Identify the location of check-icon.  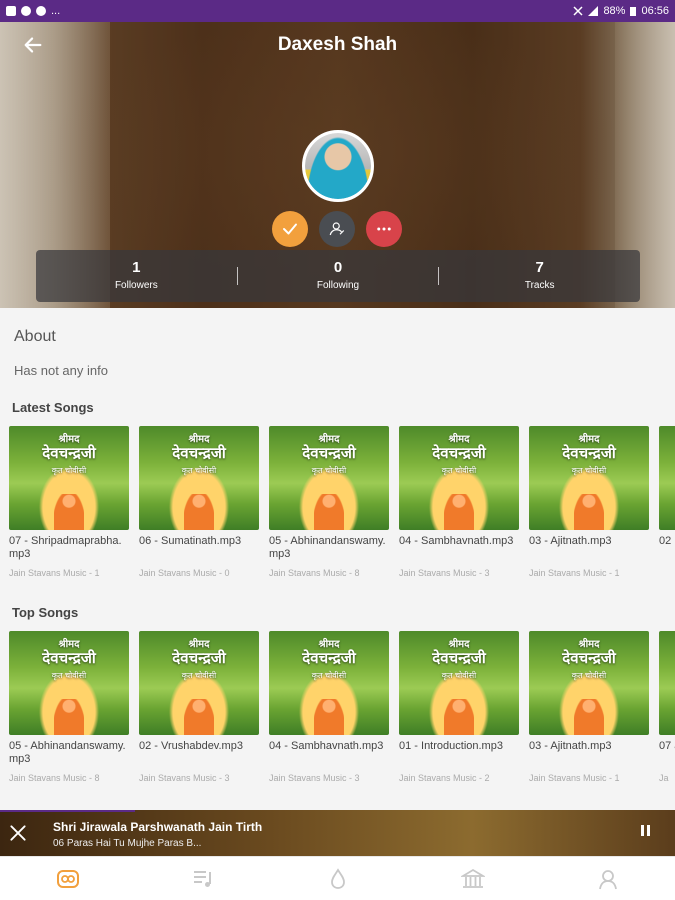
(290, 229).